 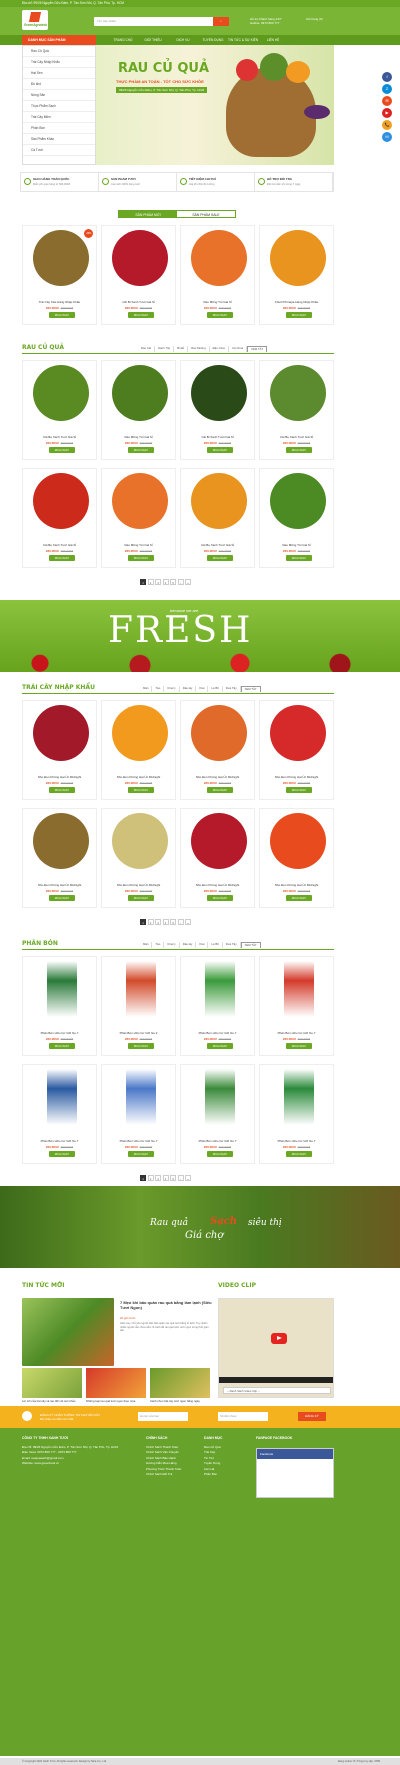 What do you see at coordinates (117, 1401) in the screenshot?
I see `news-caption: Những loại rau quả tươi ngon theo mùa` at bounding box center [117, 1401].